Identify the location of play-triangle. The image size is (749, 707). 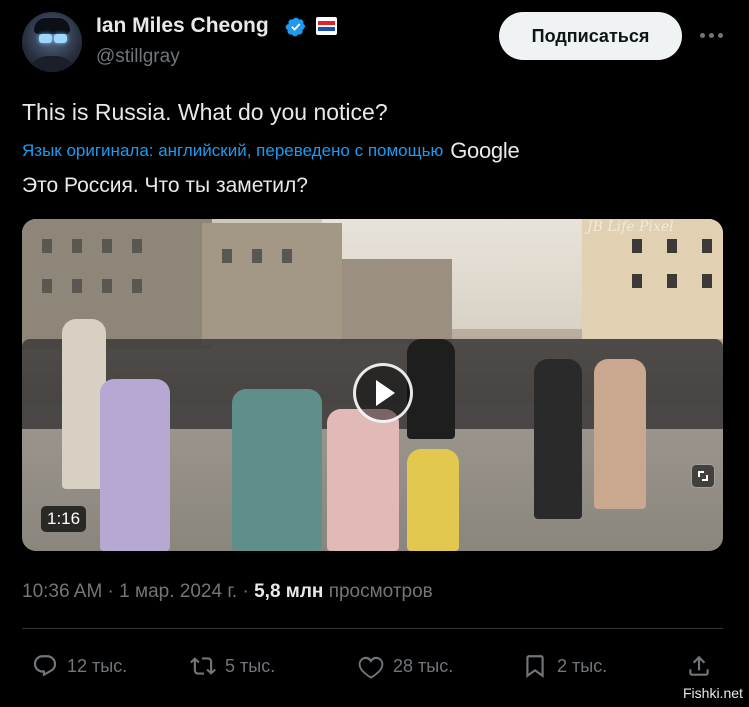
(385, 393).